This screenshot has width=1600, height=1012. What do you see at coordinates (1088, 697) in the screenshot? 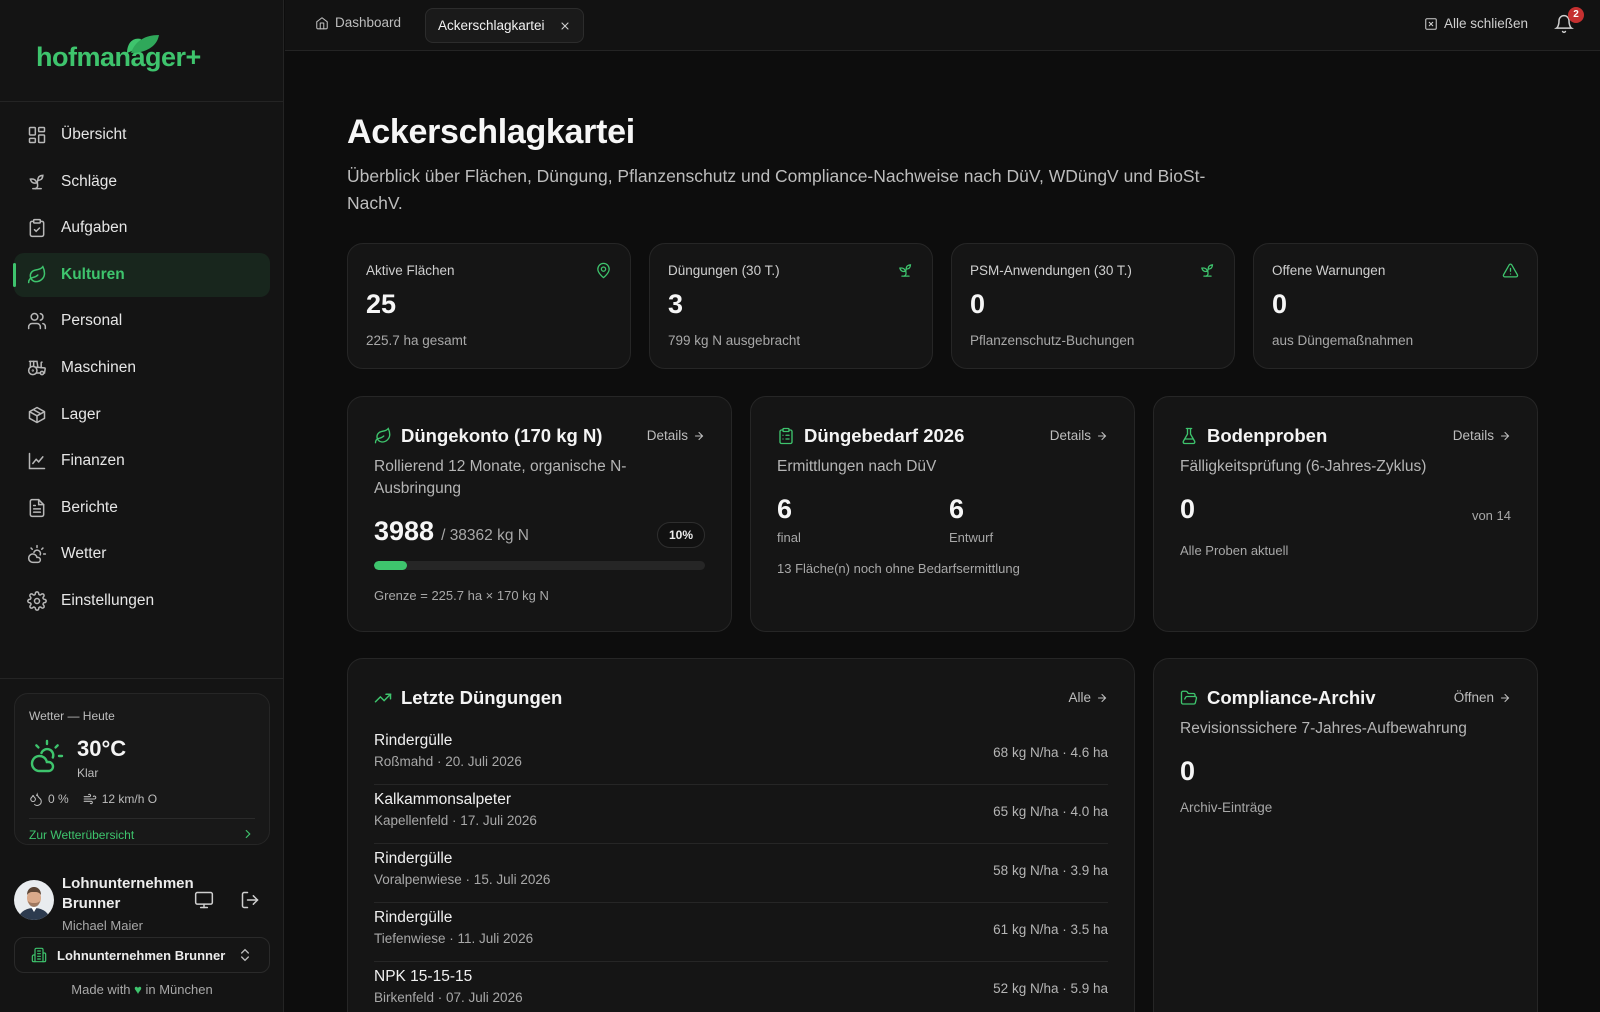
I see `all-link: Alle` at bounding box center [1088, 697].